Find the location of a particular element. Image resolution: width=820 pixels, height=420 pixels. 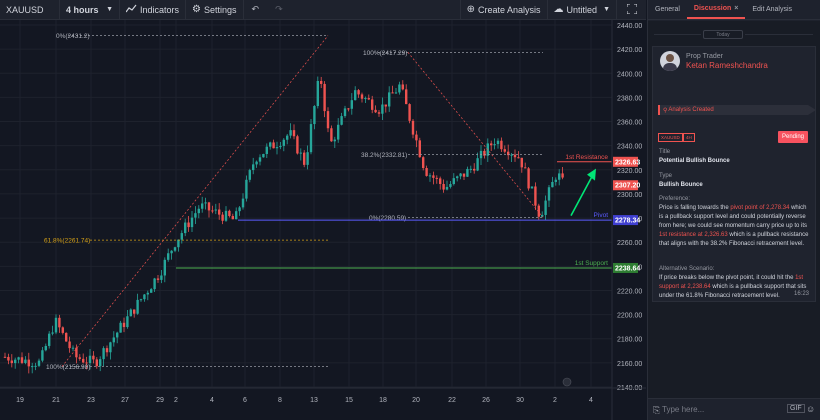

time-tick-label: 20 is located at coordinates (416, 400).